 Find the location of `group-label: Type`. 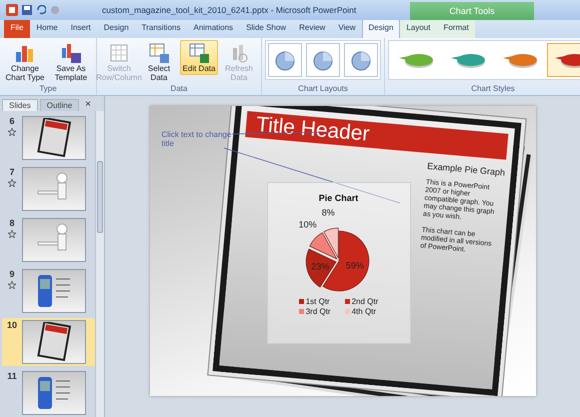

group-label: Type is located at coordinates (48, 89).